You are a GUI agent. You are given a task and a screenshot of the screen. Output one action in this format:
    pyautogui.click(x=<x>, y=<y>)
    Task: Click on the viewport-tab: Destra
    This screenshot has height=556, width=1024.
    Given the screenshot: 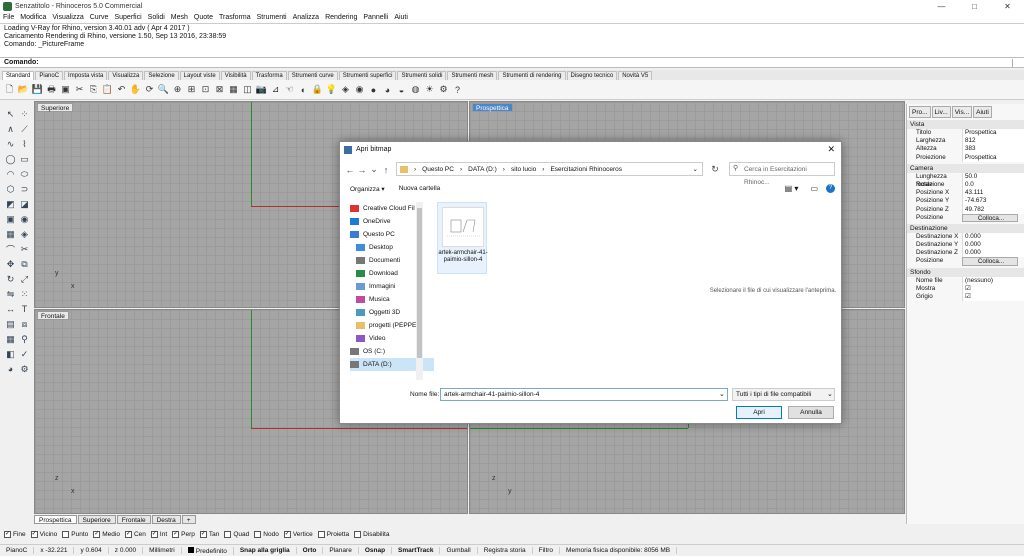 What is the action you would take?
    pyautogui.click(x=166, y=519)
    